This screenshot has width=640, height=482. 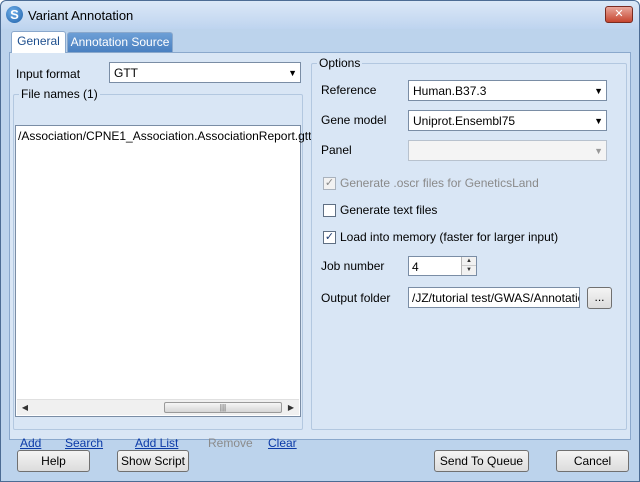 I want to click on spin-up-icon: ▲, so click(x=469, y=261).